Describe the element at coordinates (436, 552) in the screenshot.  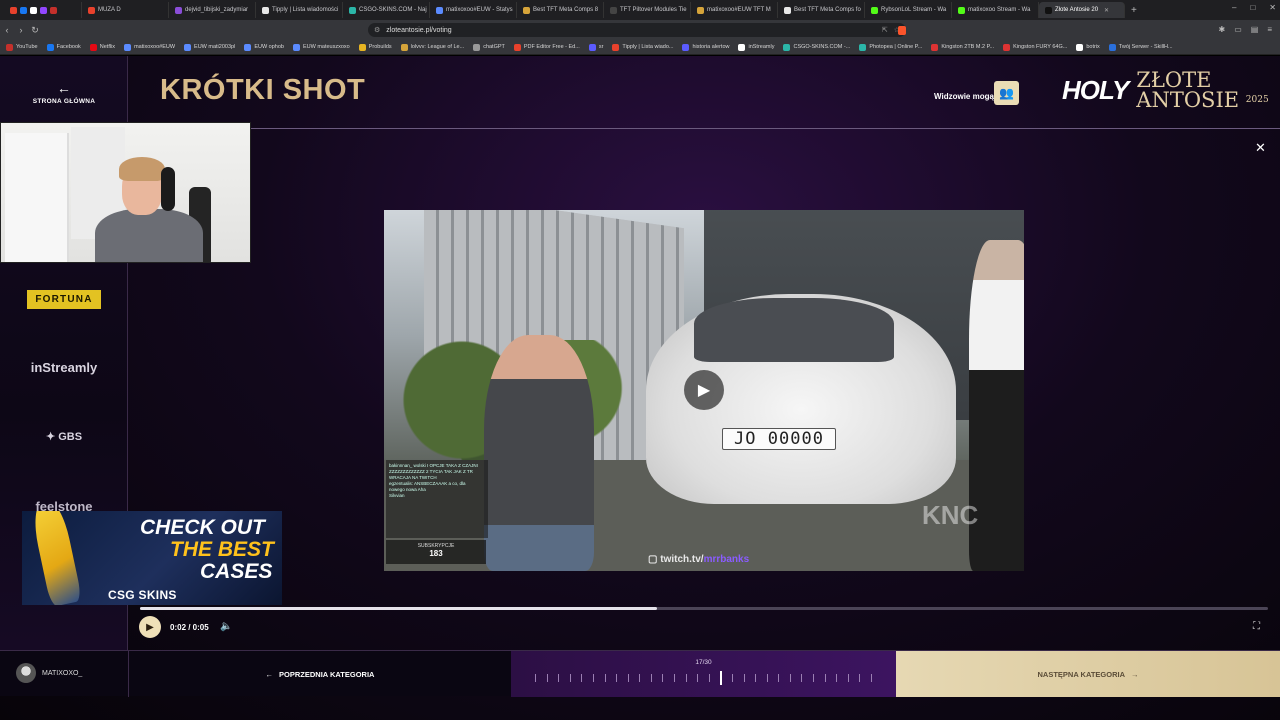
I see `subs-counter: SUBSKRYPCJE 183` at that location.